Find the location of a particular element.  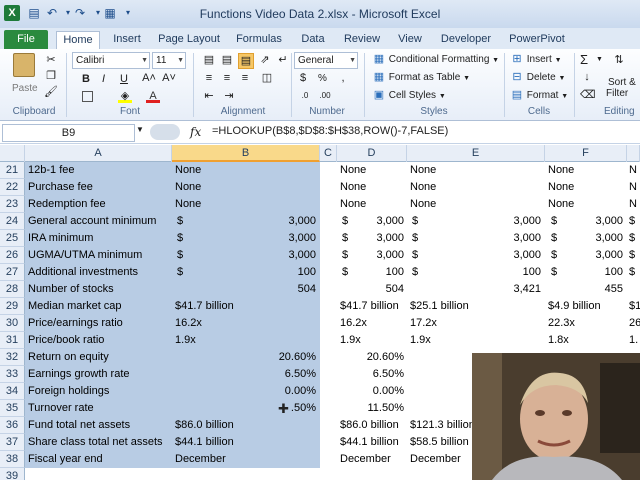

insert-cells-button: ⊞ Insert ▼ is located at coordinates (535, 60).